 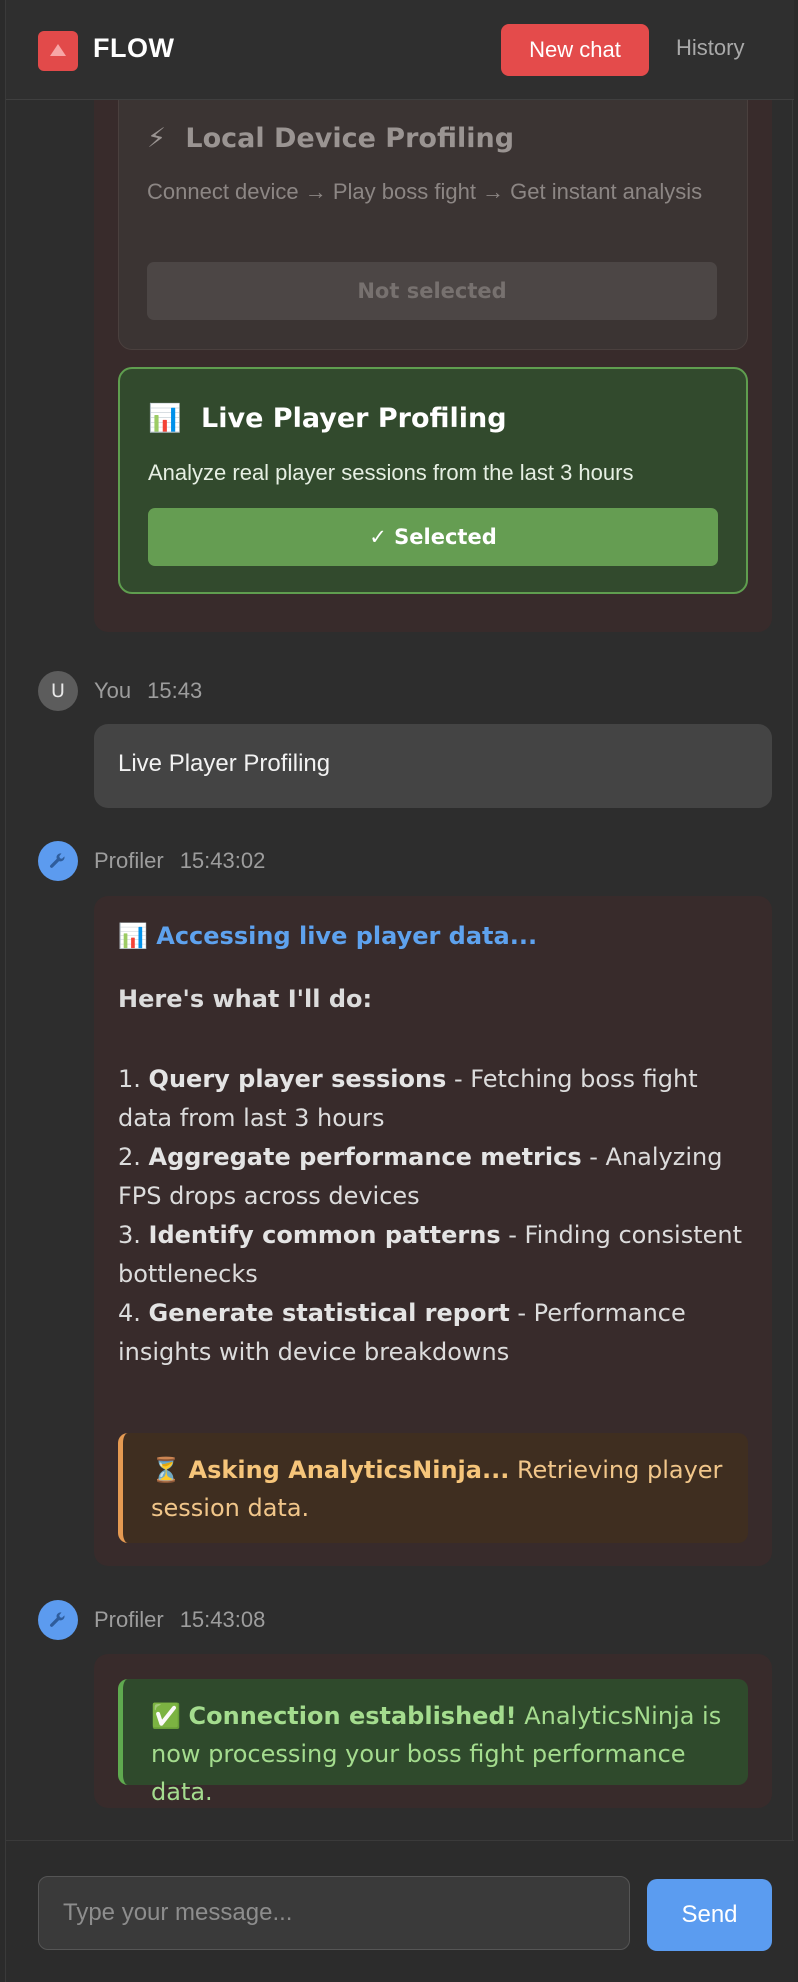 I want to click on avatar: U, so click(x=58, y=691).